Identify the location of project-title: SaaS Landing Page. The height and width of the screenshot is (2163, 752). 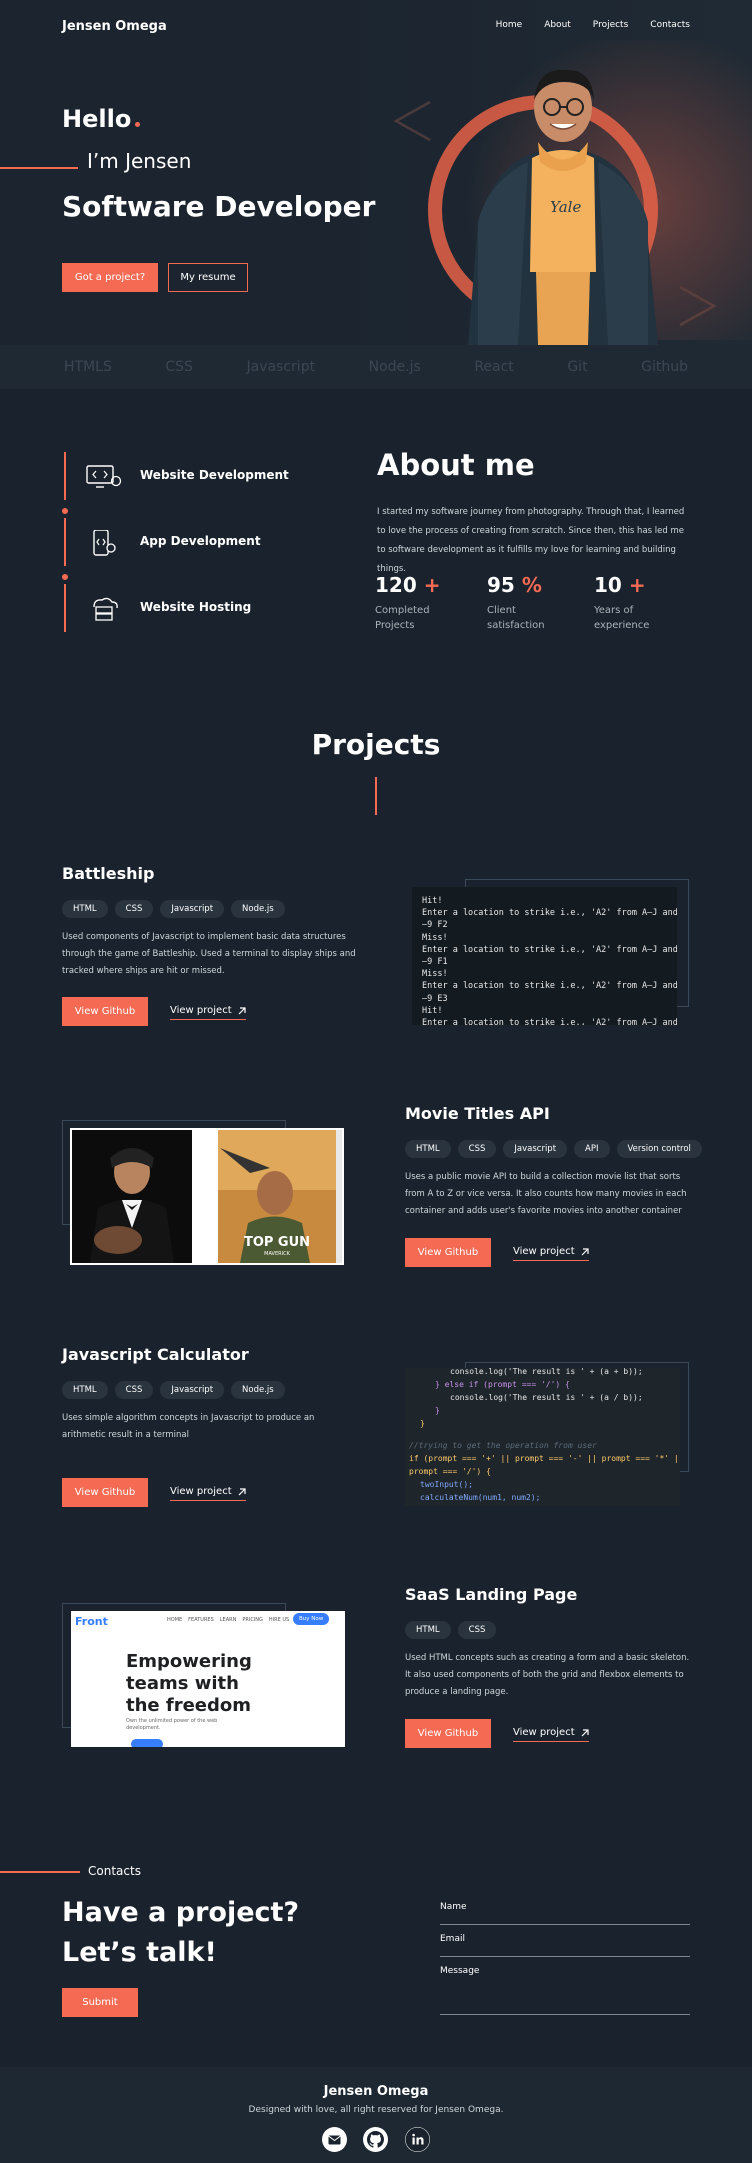
(491, 1594).